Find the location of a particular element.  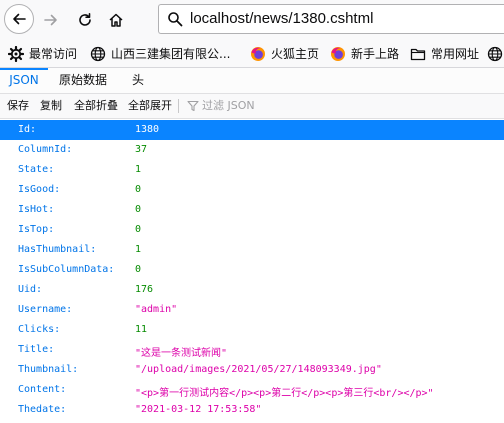

json-row-issubcolumndata: IsSubColumnData: 0 is located at coordinates (252, 270).